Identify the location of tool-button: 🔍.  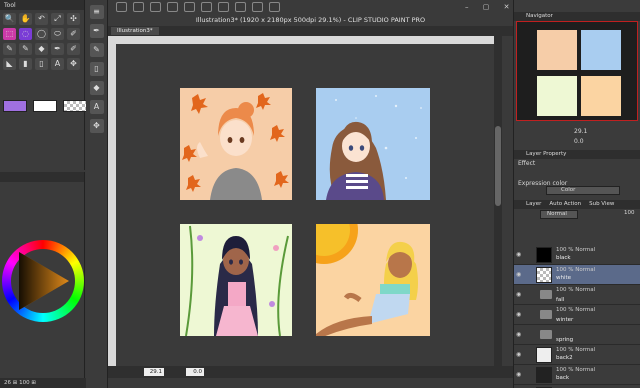
(9, 19).